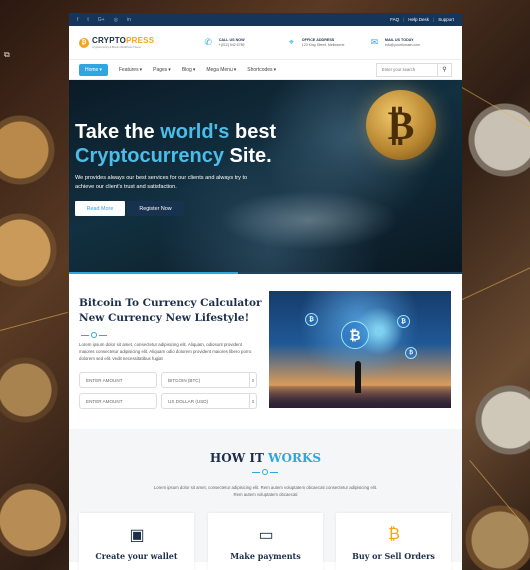  I want to click on step-card-buy-sell: ₿ Buy or Sell Orders, so click(393, 541).